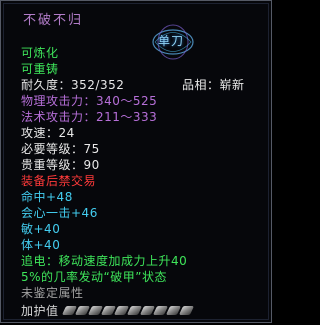 Image resolution: width=320 pixels, height=325 pixels. I want to click on durability: 耐久度：352/352, so click(73, 85).